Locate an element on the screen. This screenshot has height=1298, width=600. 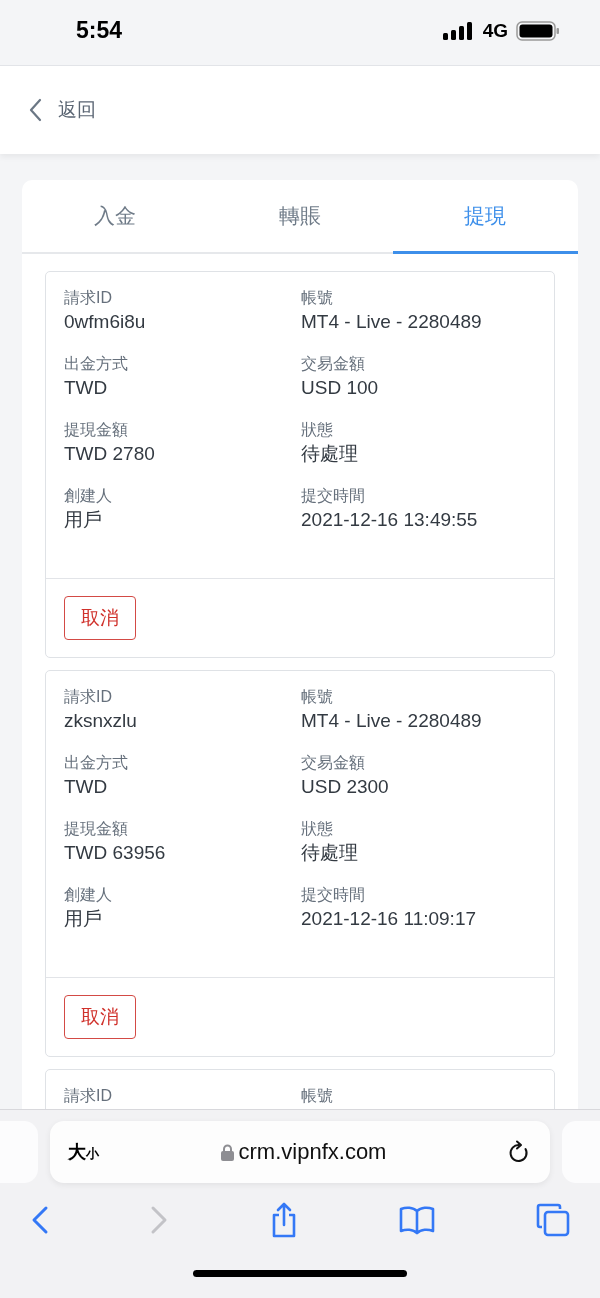
field-value: TWD 2780 is located at coordinates (110, 454).